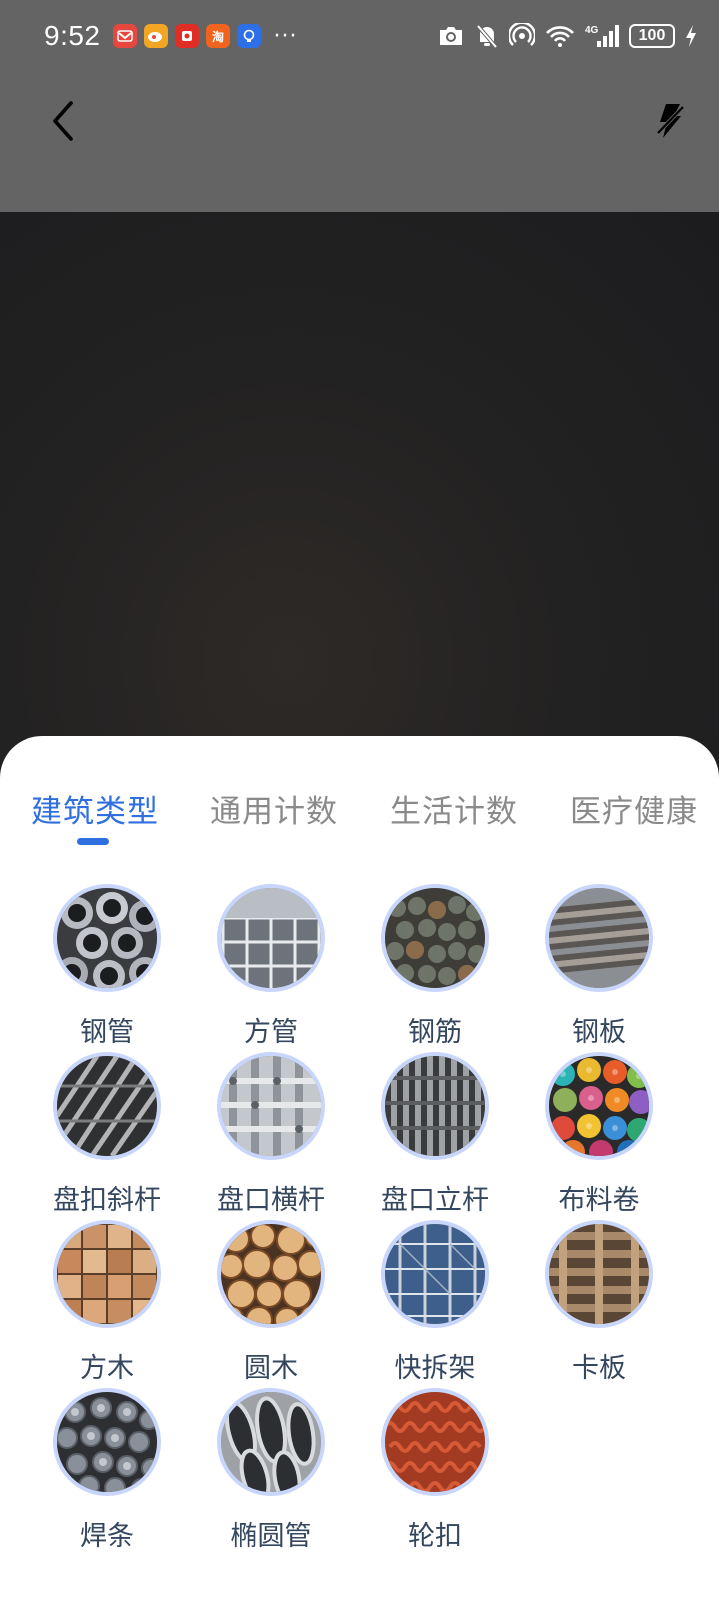 This screenshot has width=719, height=1600. What do you see at coordinates (435, 938) in the screenshot?
I see `rebar-thumbnail` at bounding box center [435, 938].